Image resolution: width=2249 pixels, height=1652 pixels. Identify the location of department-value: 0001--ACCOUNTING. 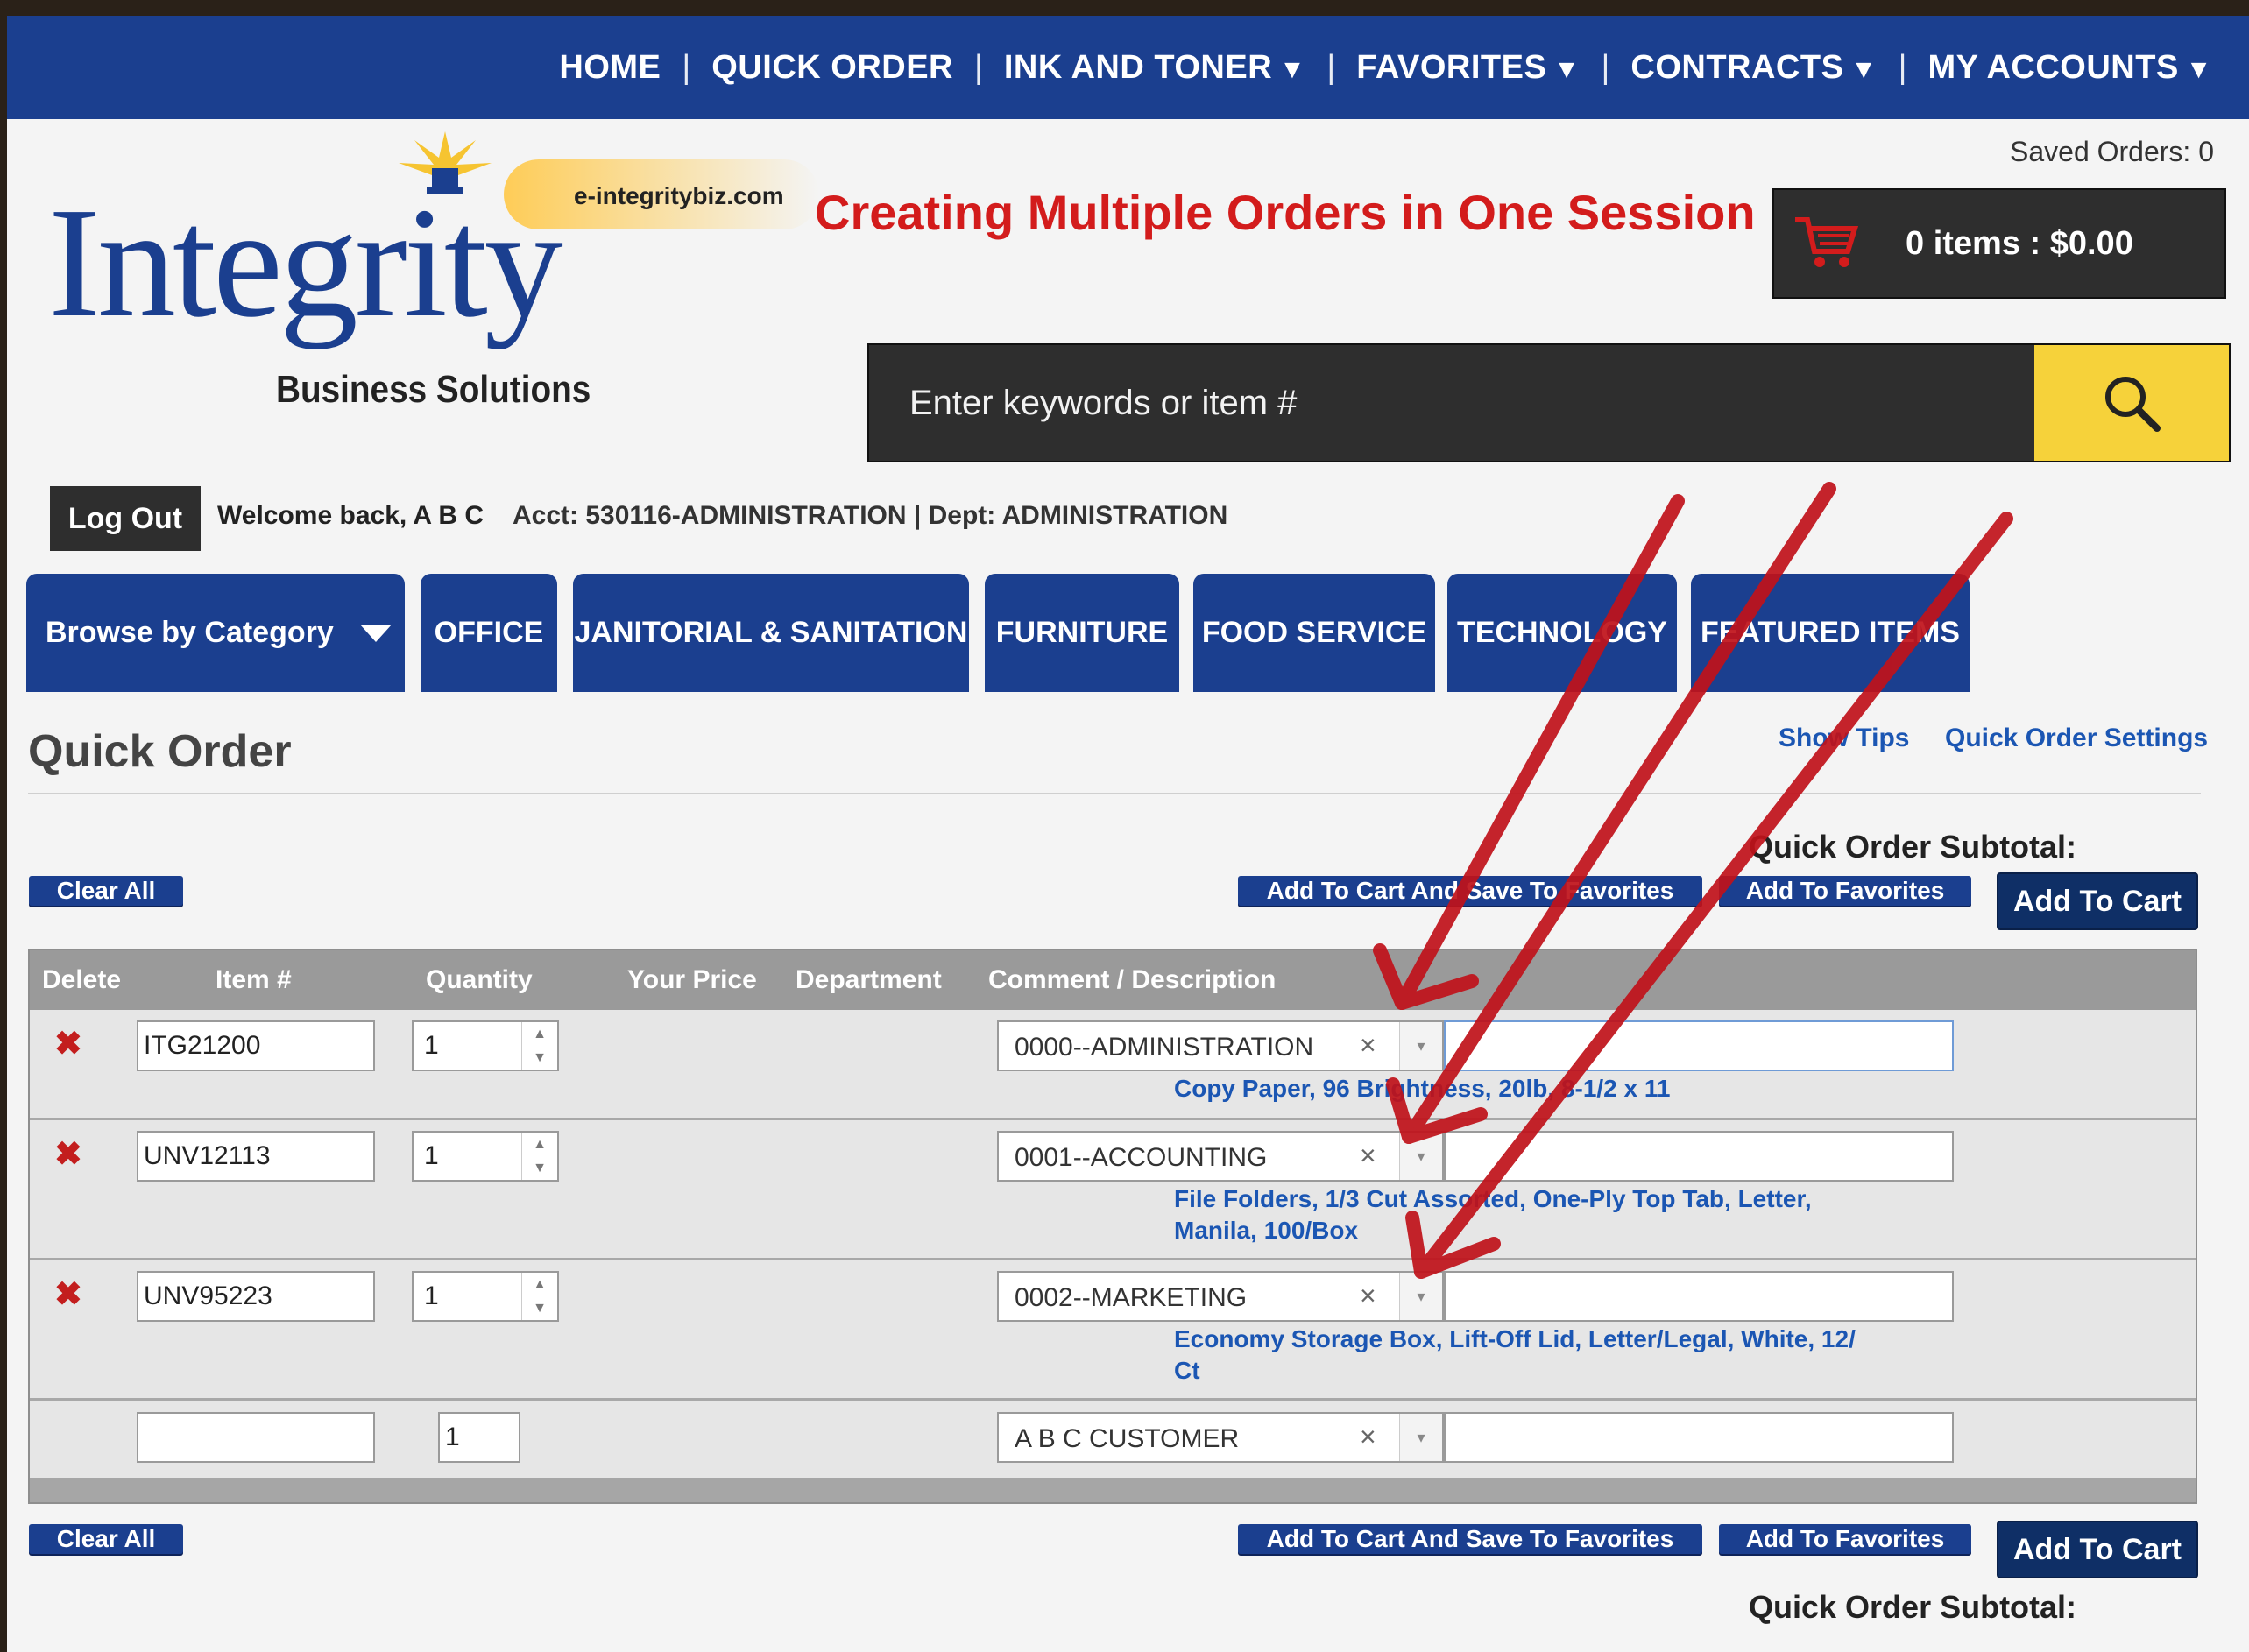
(1141, 1157).